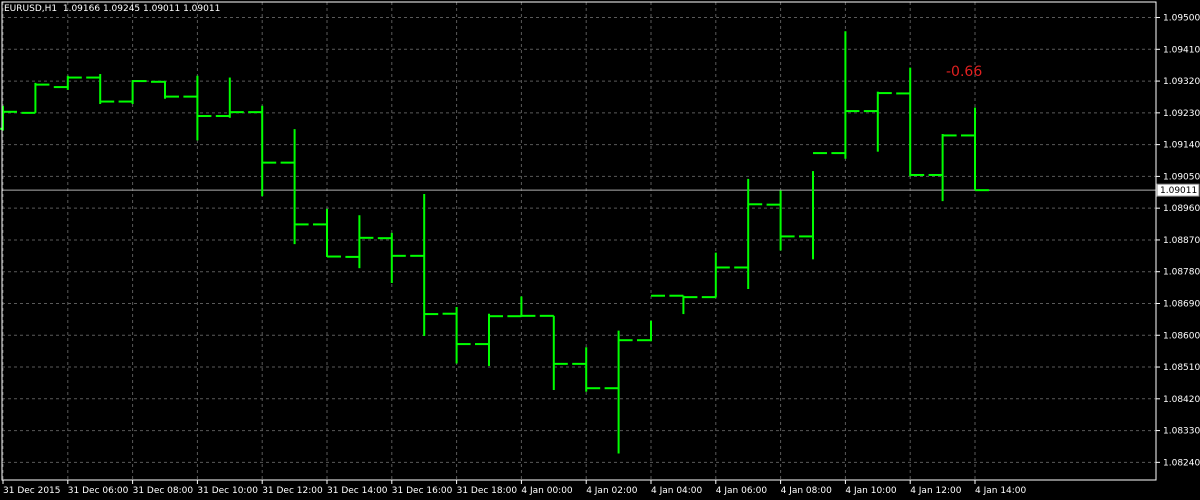 The image size is (1200, 500). Describe the element at coordinates (1181, 463) in the screenshot. I see `y-axis-label: 1.08240` at that location.